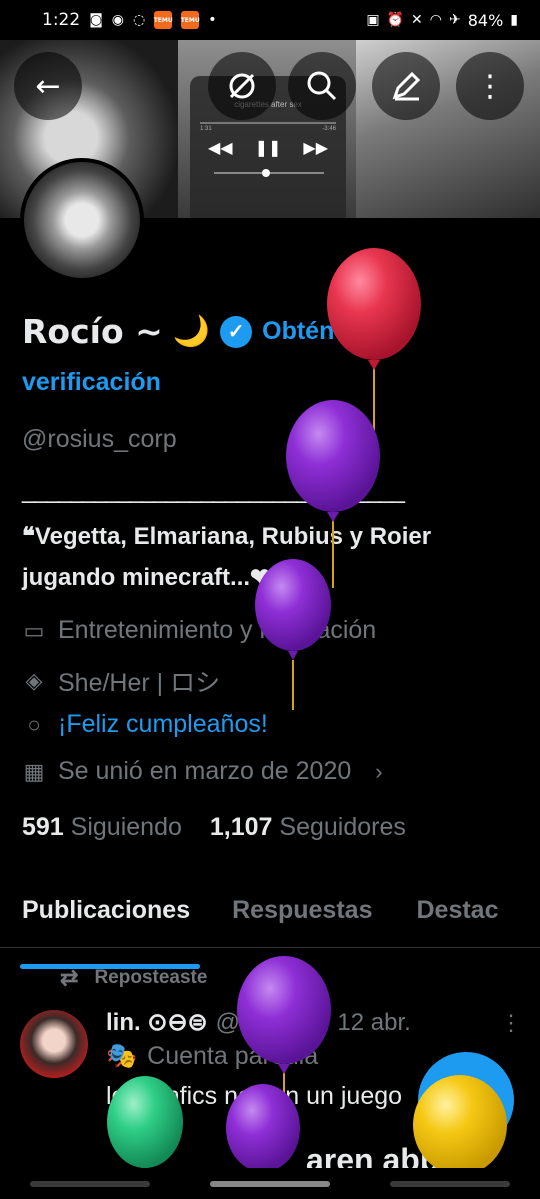 This screenshot has width=540, height=1199. Describe the element at coordinates (236, 331) in the screenshot. I see `verified-badge-icon: ✓` at that location.